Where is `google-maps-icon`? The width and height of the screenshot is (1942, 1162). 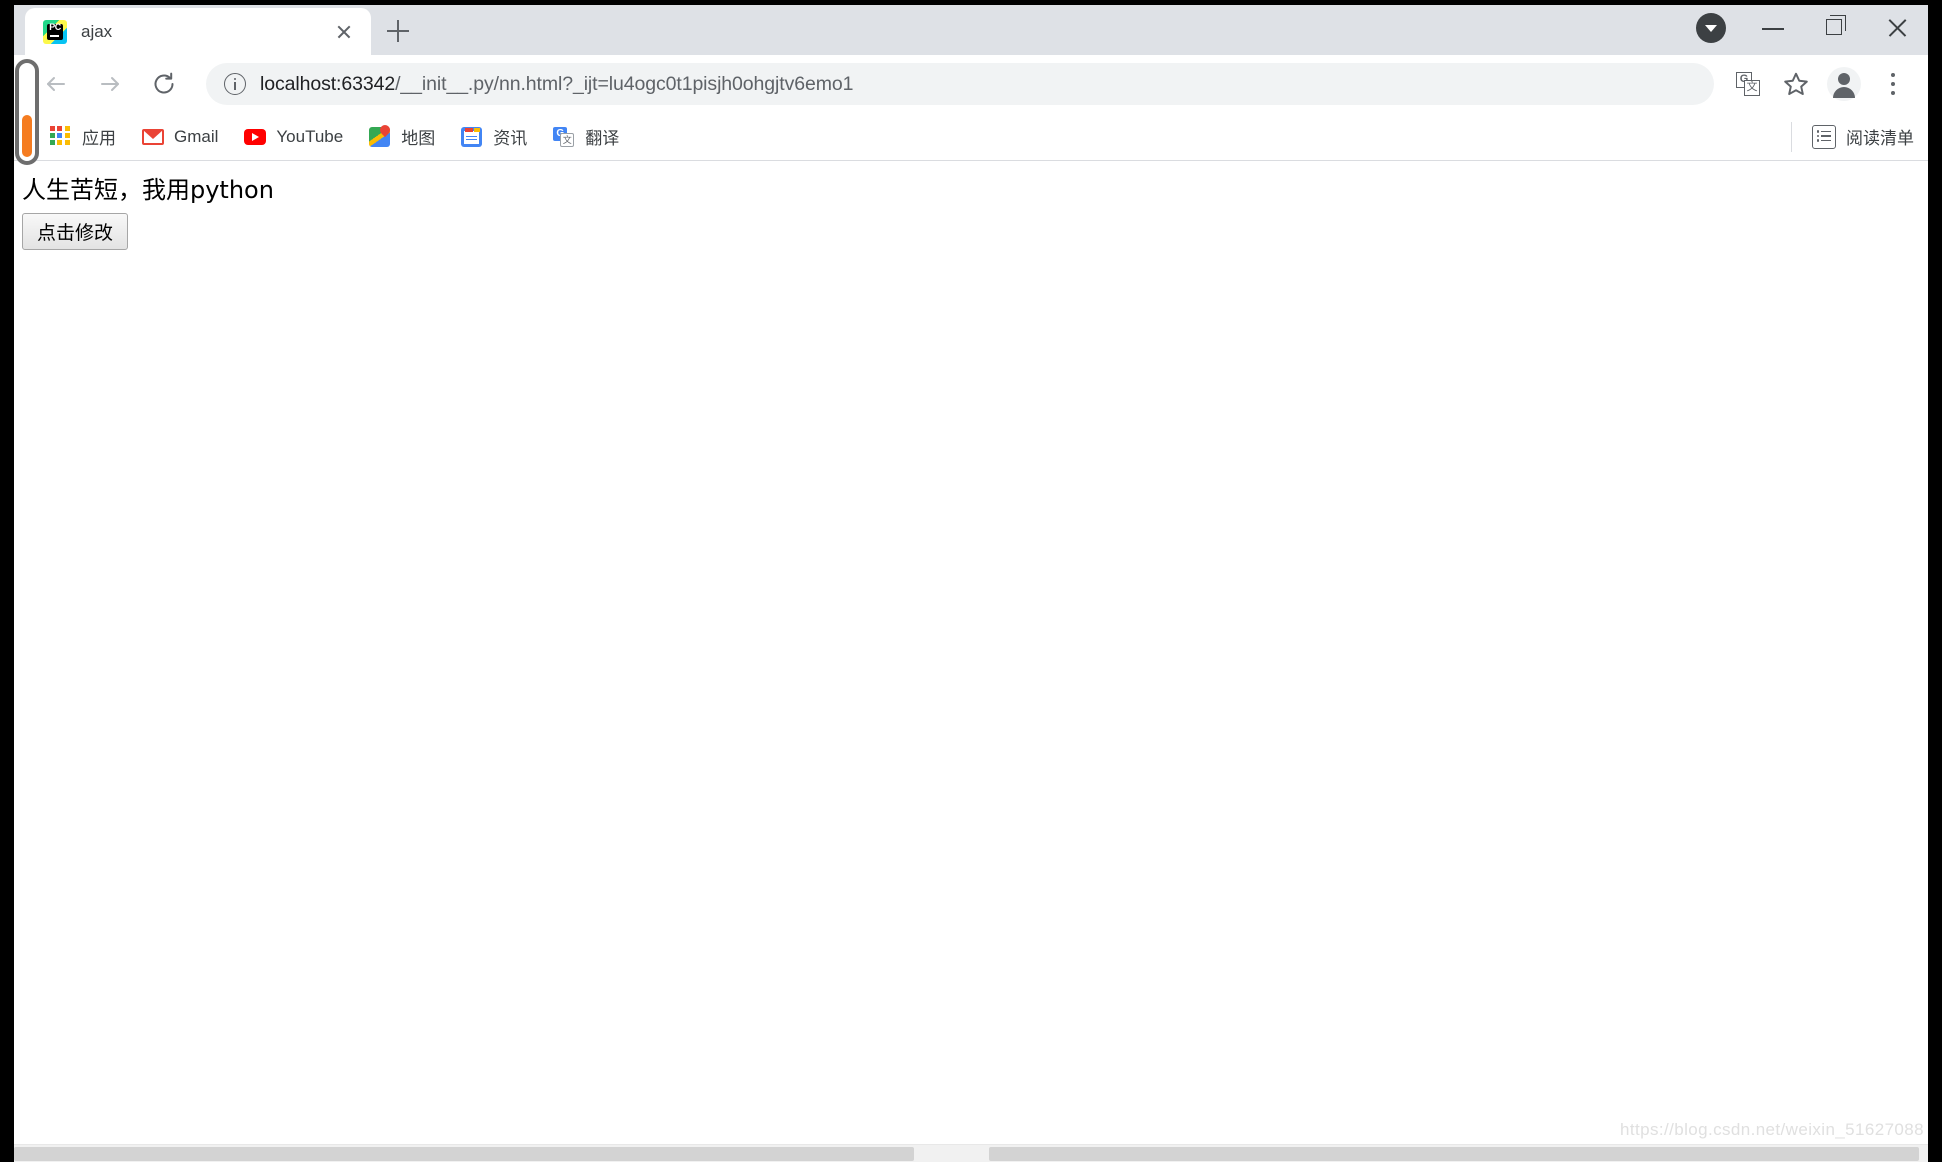
google-maps-icon is located at coordinates (381, 135).